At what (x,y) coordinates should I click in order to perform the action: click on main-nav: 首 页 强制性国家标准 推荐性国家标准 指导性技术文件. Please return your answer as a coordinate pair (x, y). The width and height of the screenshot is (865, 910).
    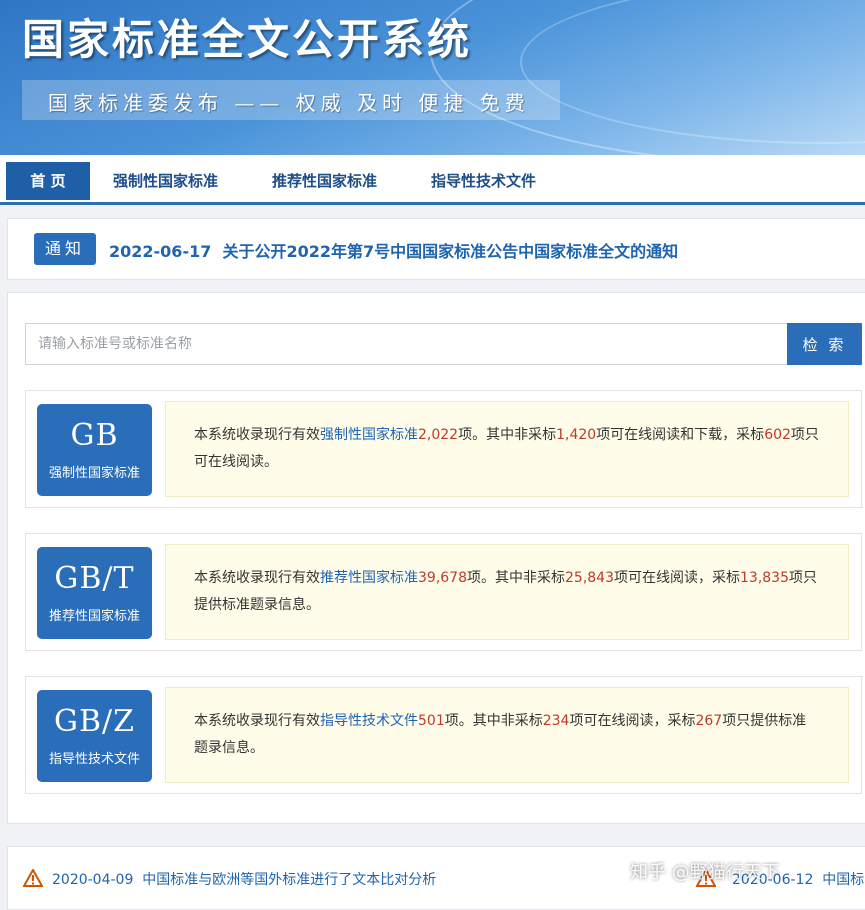
    Looking at the image, I should click on (432, 180).